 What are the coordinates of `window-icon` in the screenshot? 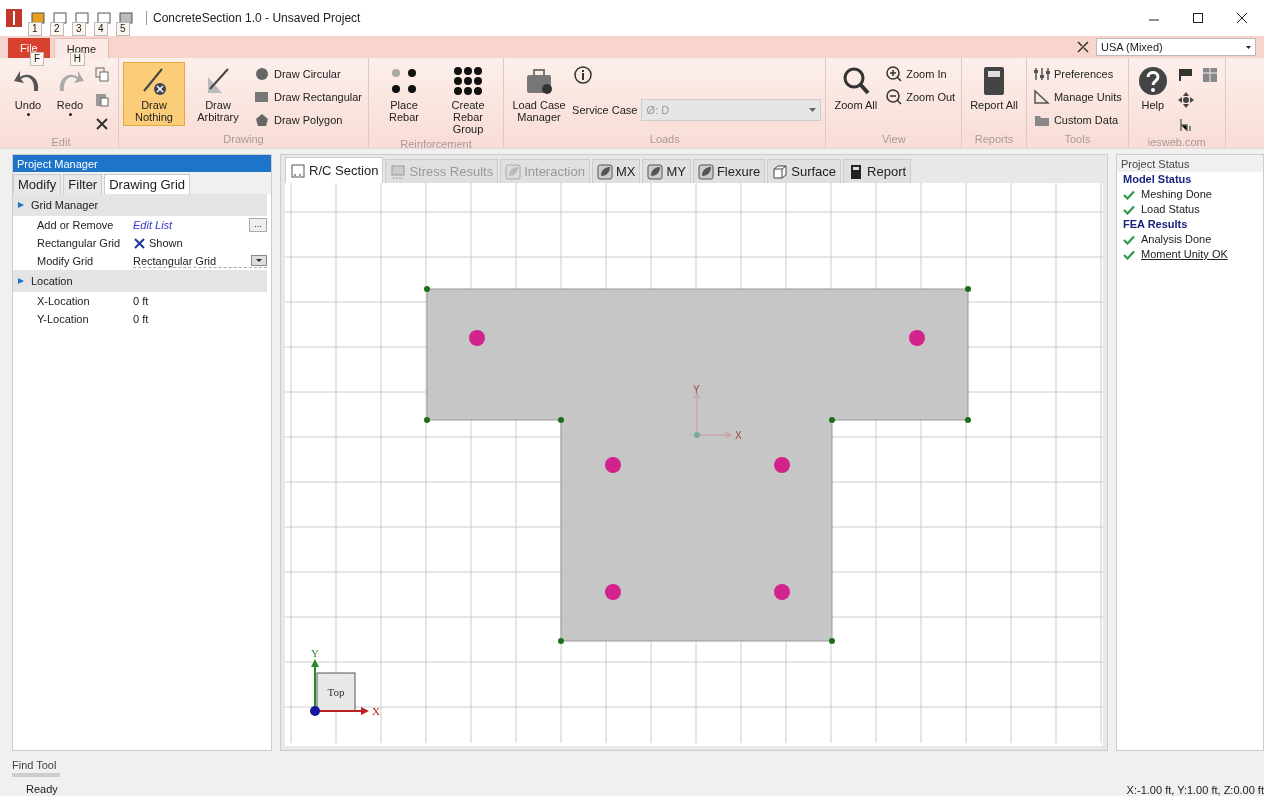 It's located at (60, 18).